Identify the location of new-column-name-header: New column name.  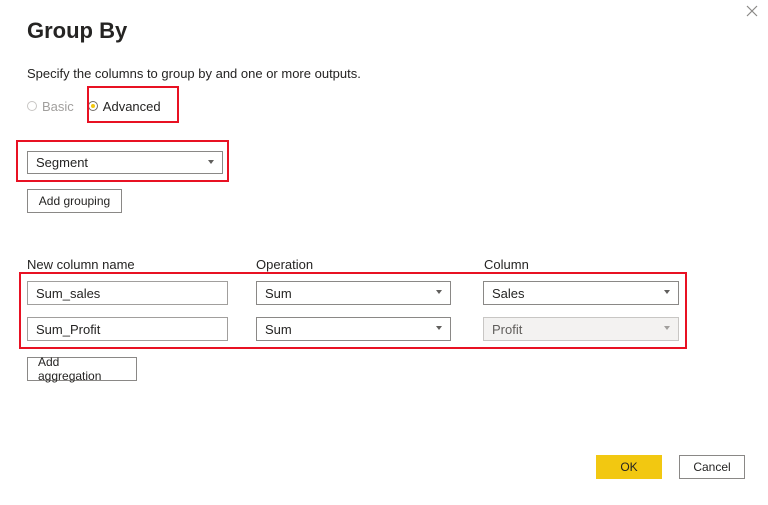
(81, 264).